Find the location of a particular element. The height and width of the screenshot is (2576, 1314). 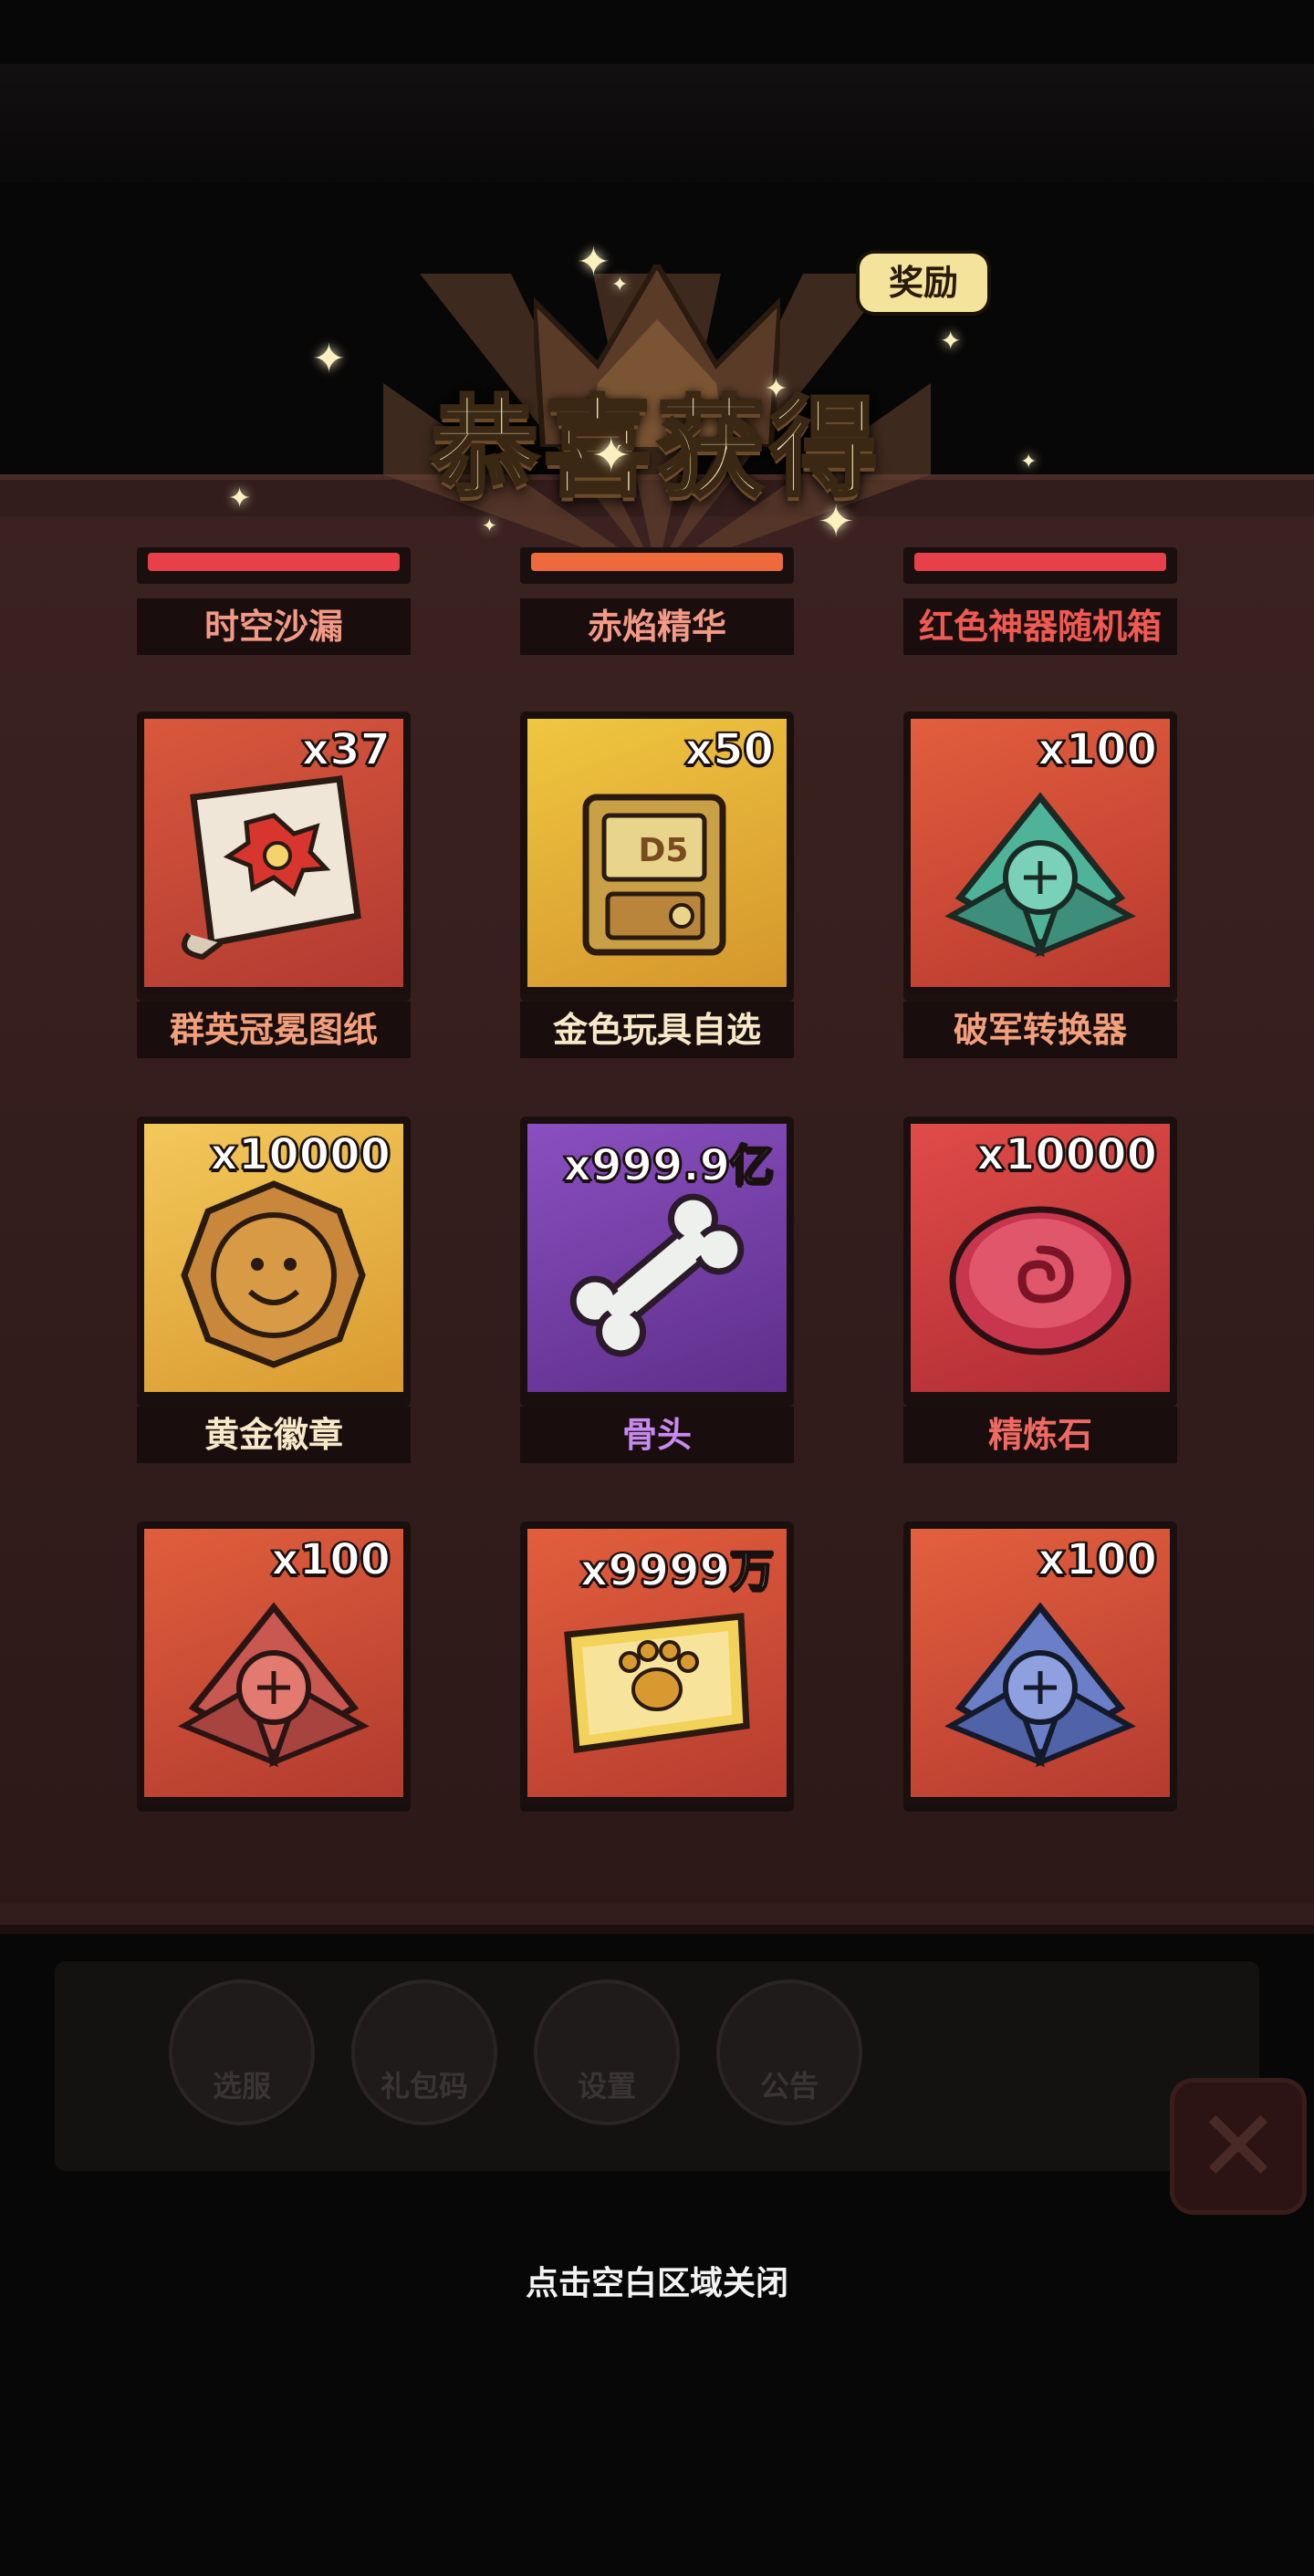

quantity-badge: x50 is located at coordinates (729, 749).